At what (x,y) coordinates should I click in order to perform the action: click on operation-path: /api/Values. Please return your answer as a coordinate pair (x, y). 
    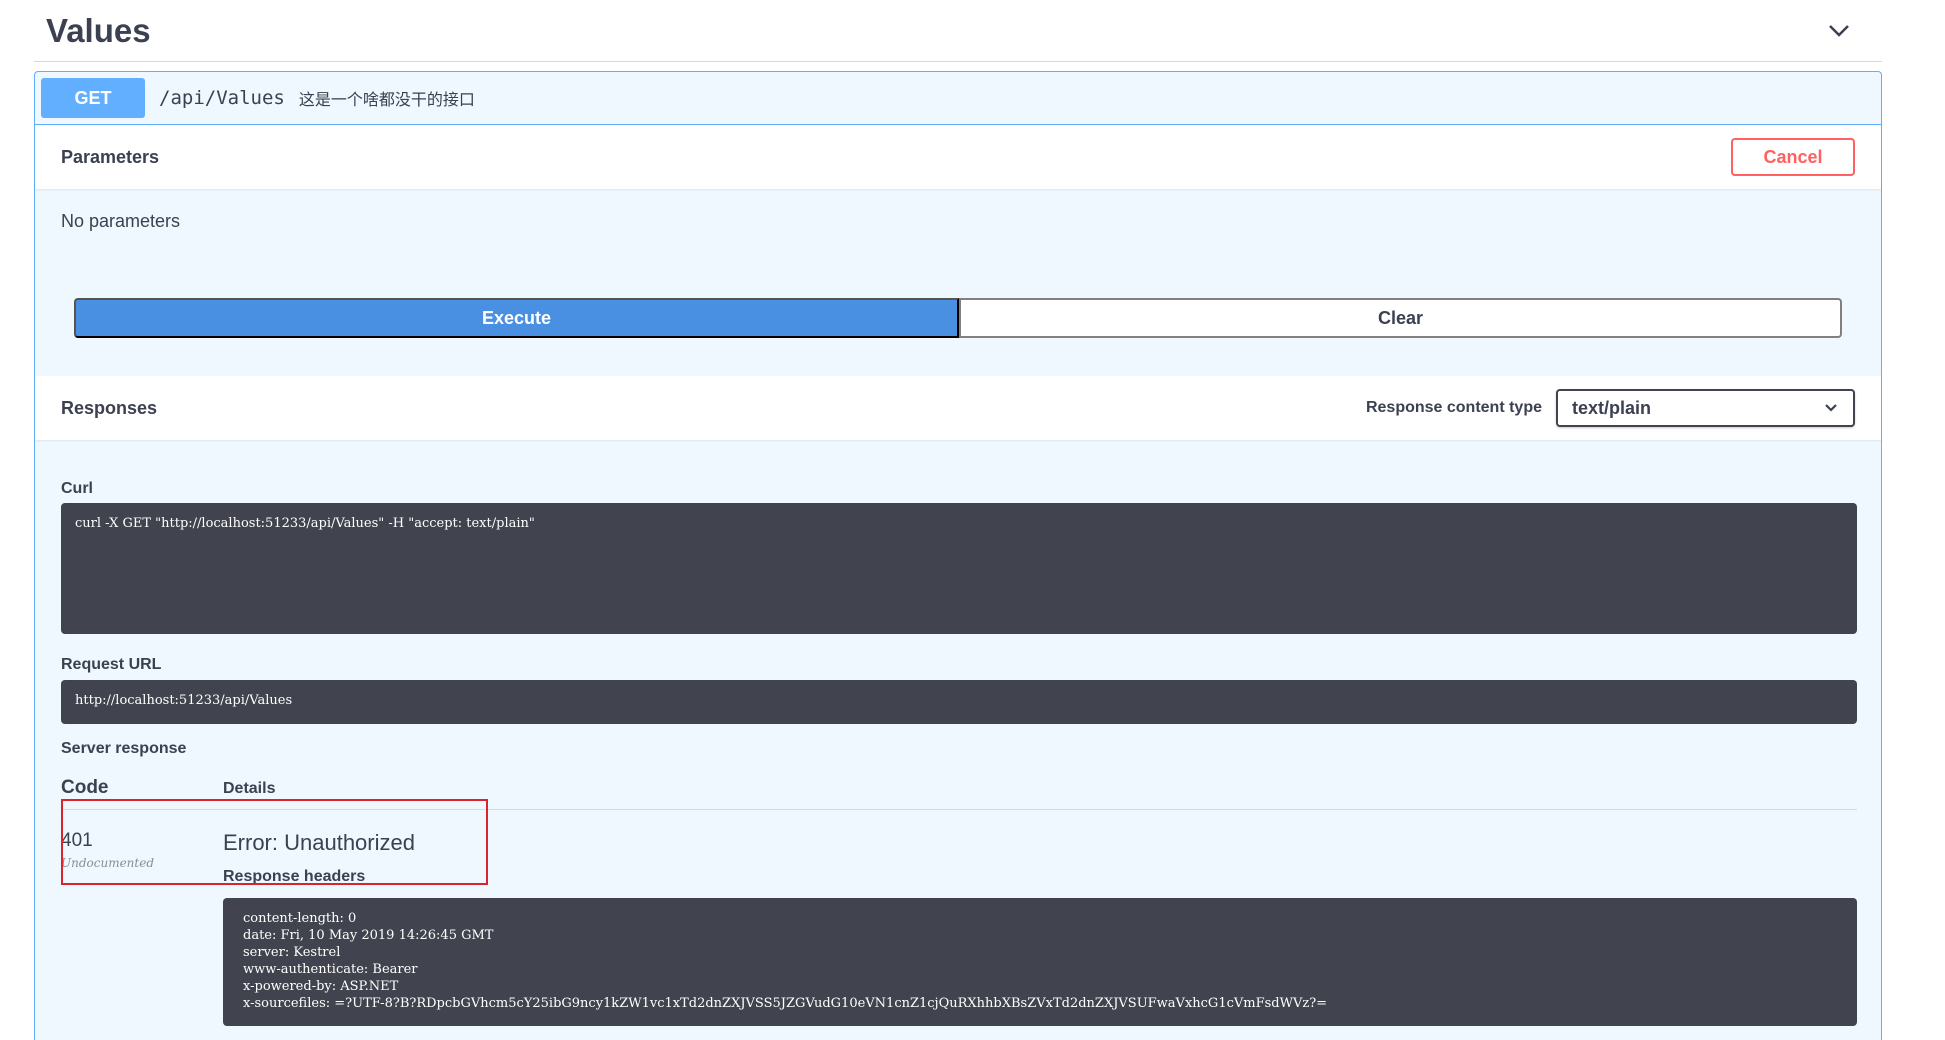
    Looking at the image, I should click on (222, 98).